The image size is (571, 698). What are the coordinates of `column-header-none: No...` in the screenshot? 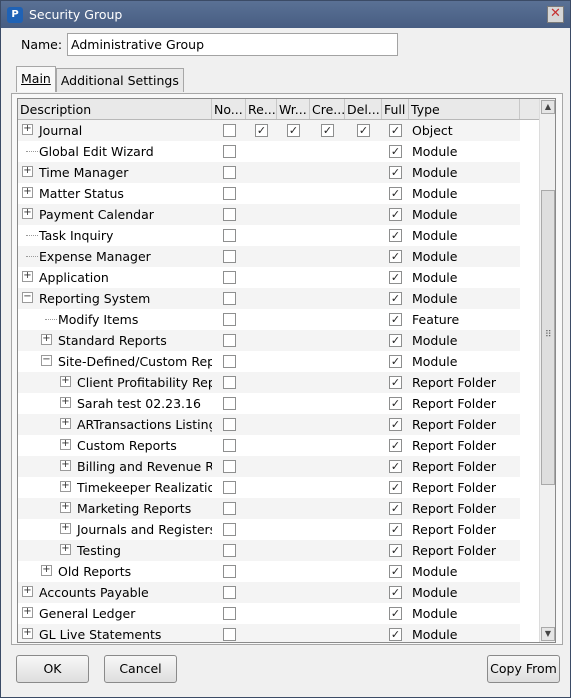 It's located at (229, 109).